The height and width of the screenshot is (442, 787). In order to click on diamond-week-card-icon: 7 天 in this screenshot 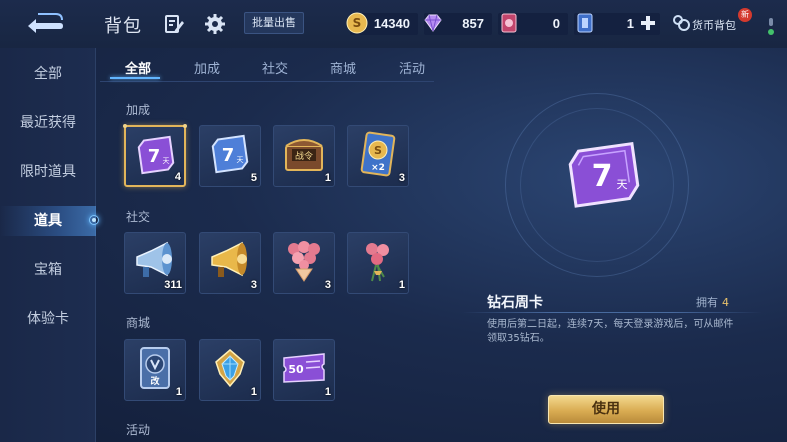, I will do `click(156, 155)`.